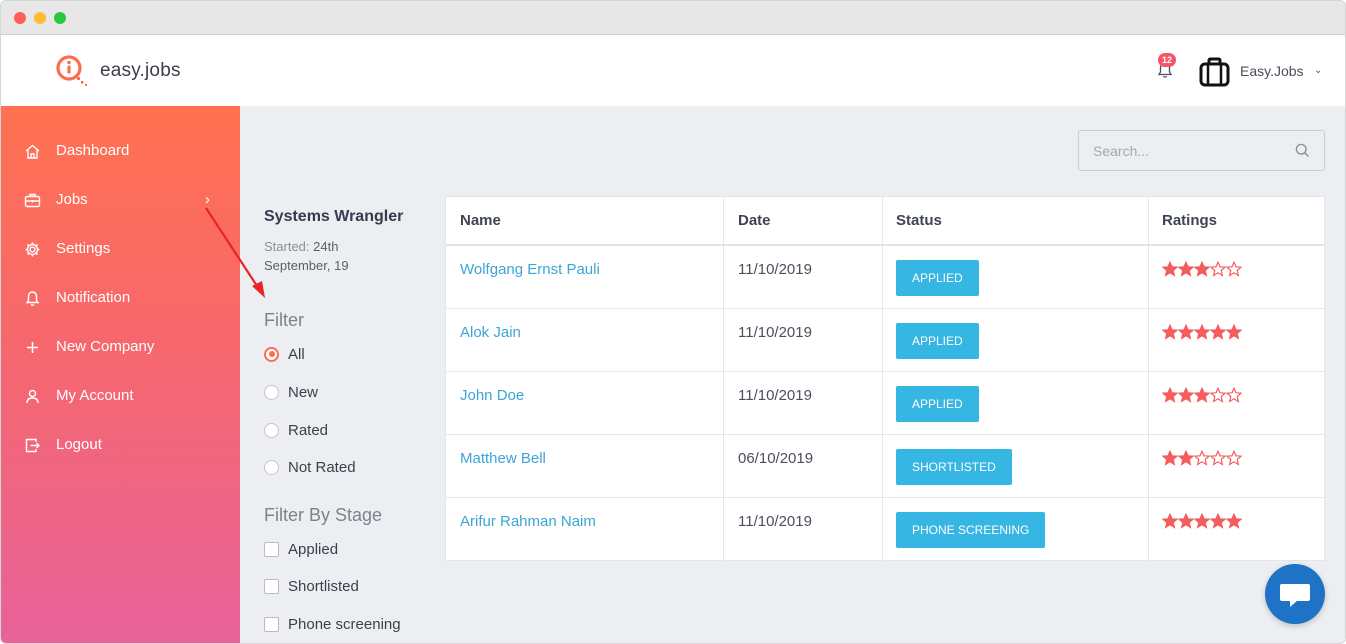 The height and width of the screenshot is (644, 1346). What do you see at coordinates (120, 151) in the screenshot?
I see `sidebar-item-dashboard: Dashboard` at bounding box center [120, 151].